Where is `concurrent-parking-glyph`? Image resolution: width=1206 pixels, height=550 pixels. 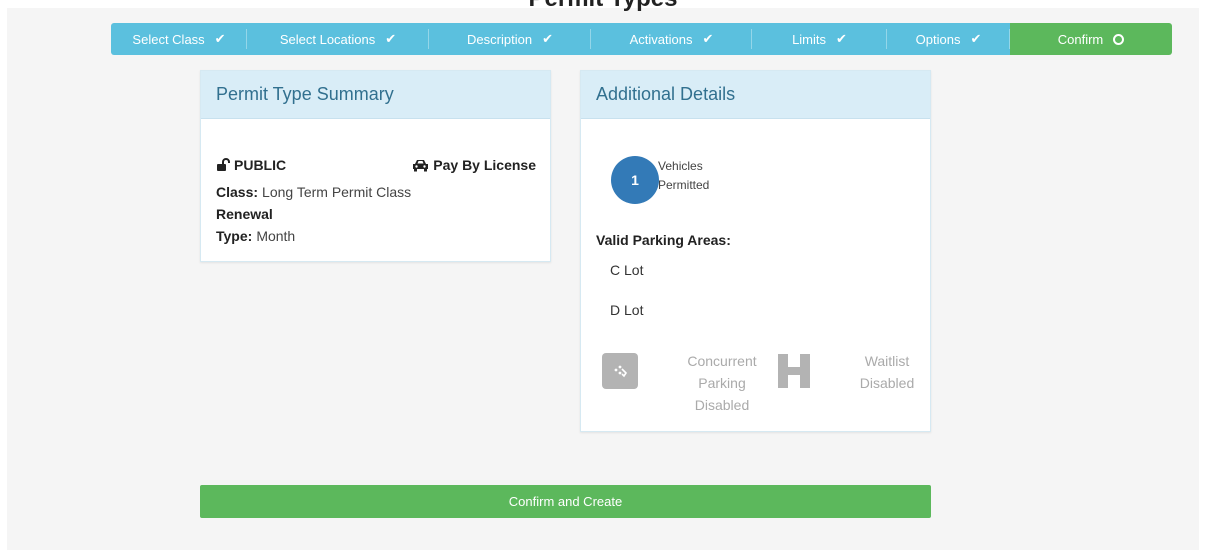
concurrent-parking-glyph is located at coordinates (621, 371).